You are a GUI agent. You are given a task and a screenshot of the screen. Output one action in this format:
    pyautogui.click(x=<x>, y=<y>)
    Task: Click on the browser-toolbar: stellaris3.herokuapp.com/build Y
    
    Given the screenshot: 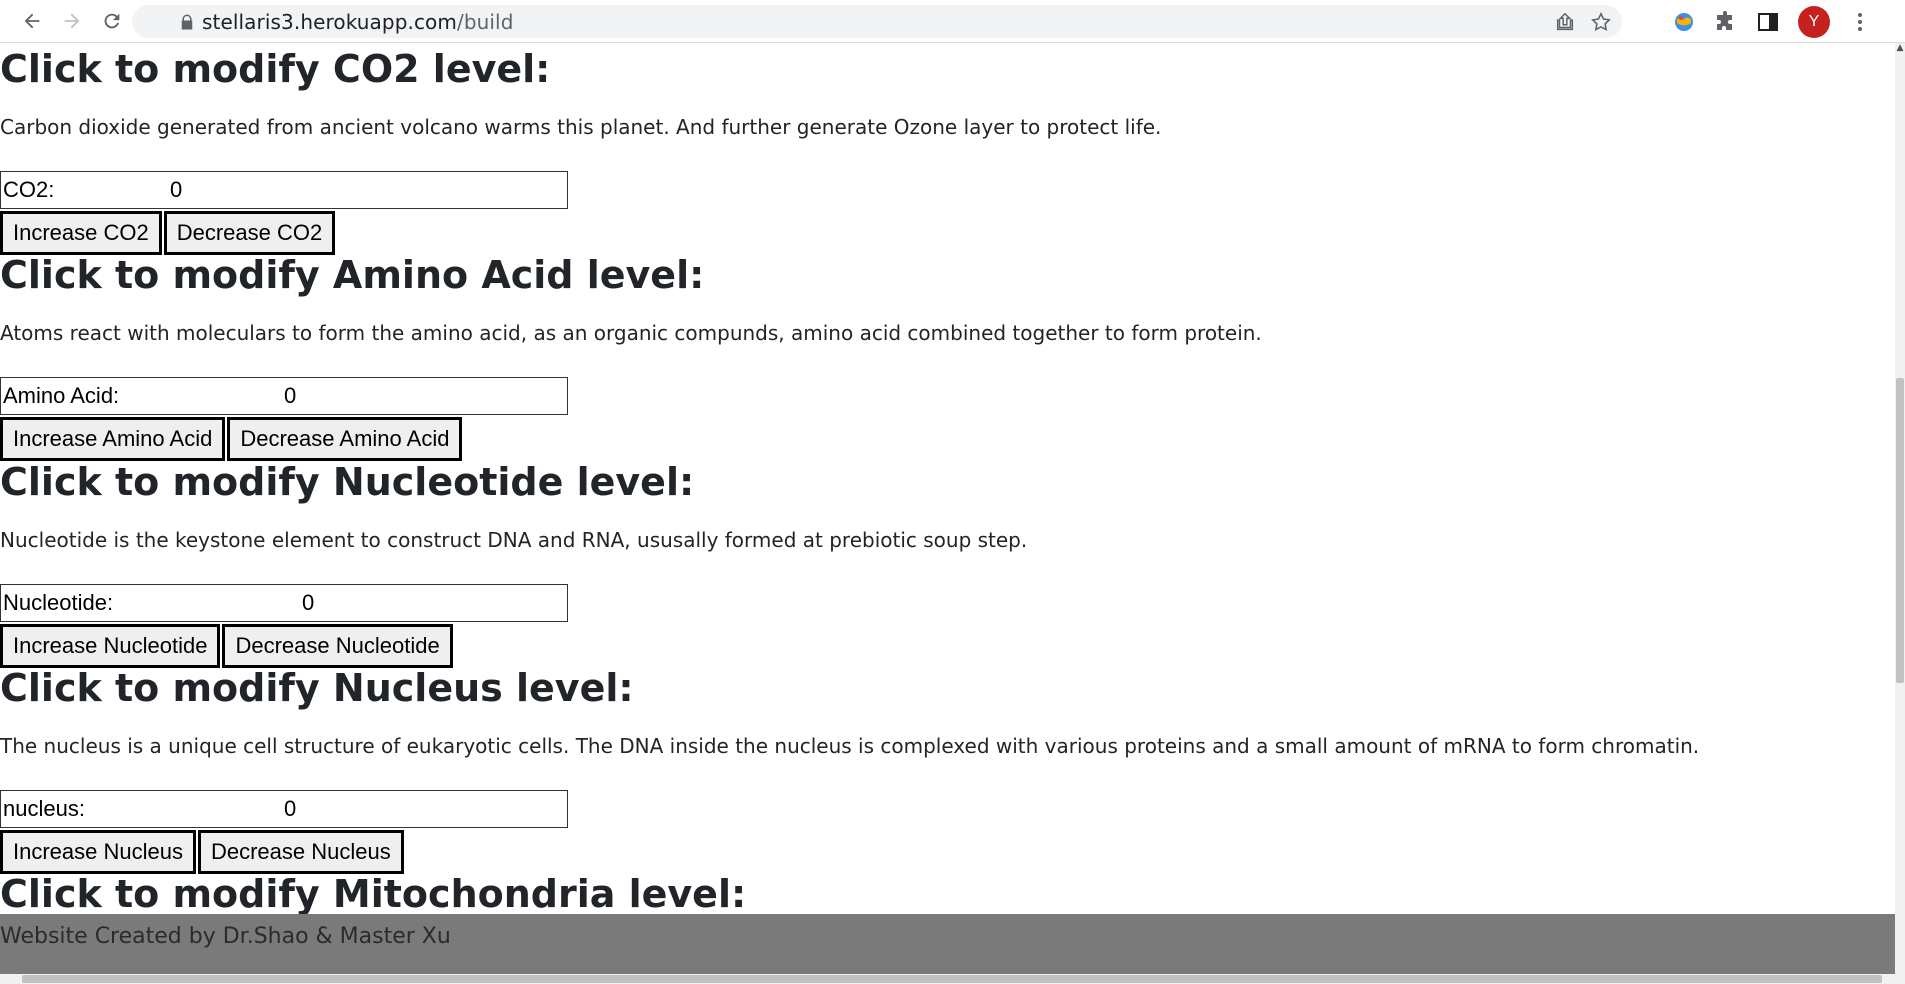 What is the action you would take?
    pyautogui.click(x=952, y=21)
    